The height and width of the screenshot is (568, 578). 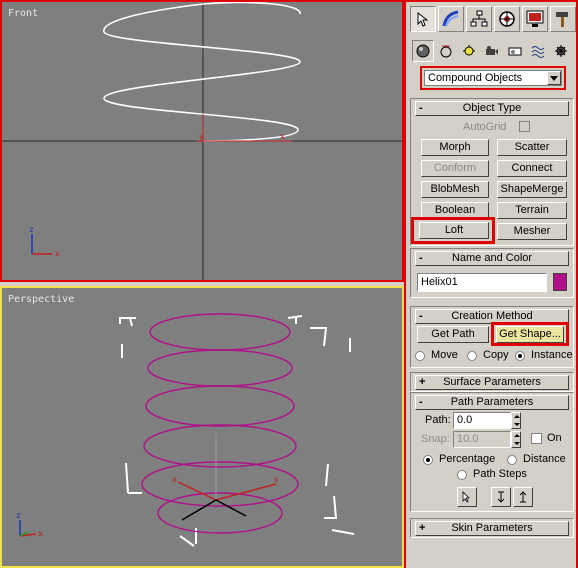 I want to click on percentage-label: Percentage, so click(x=467, y=459).